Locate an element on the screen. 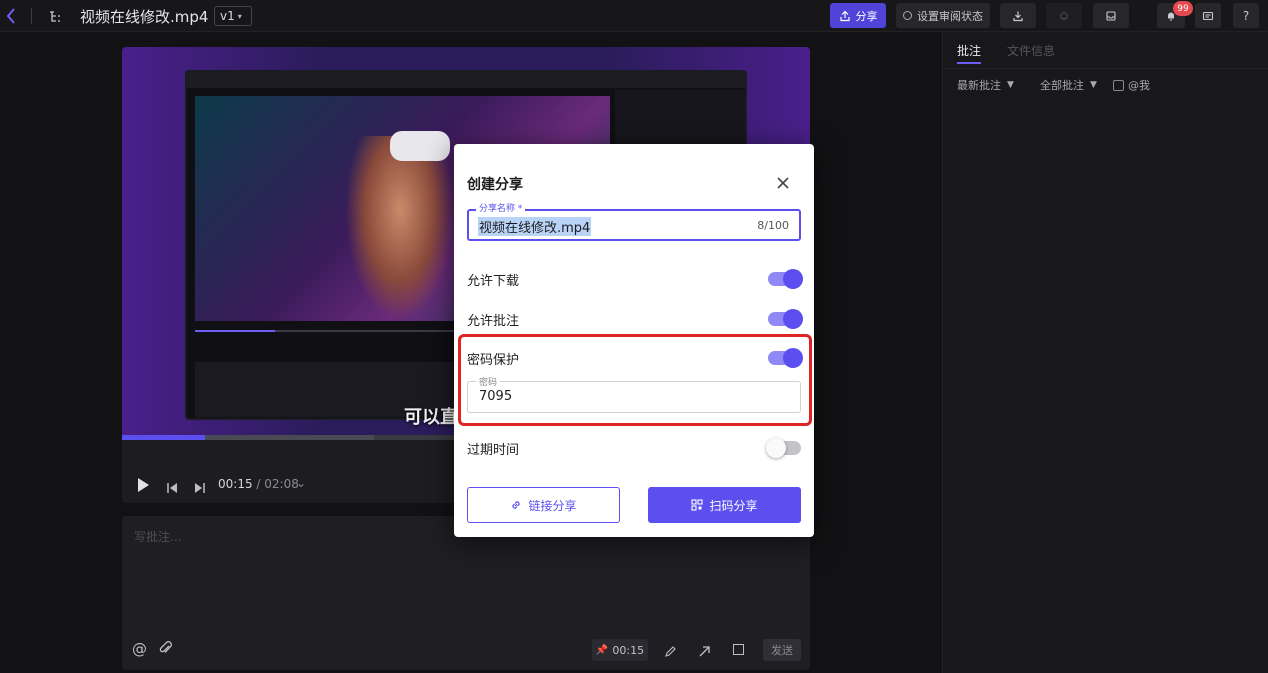  version-label: v1 is located at coordinates (227, 16).